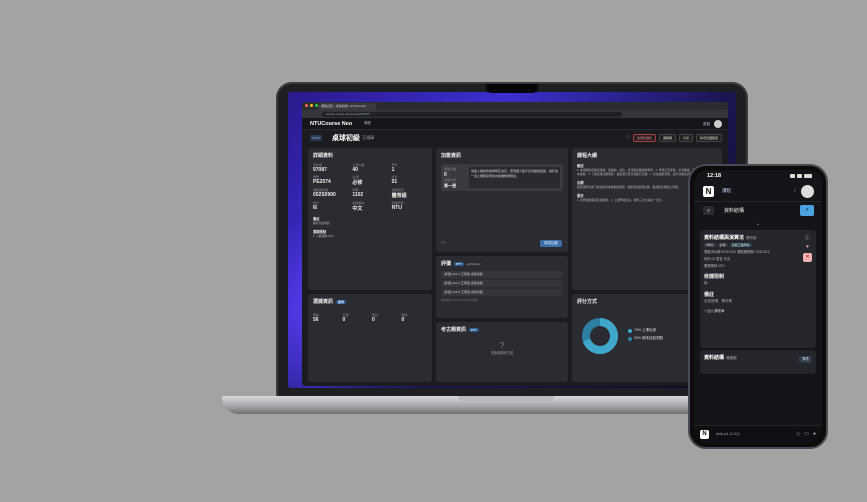 This screenshot has height=502, width=867. I want to click on course-header: 97087 桌球初級 王翊璋 ♡ 加選到課表 課程網 分享 新增至課程單, so click(515, 138).